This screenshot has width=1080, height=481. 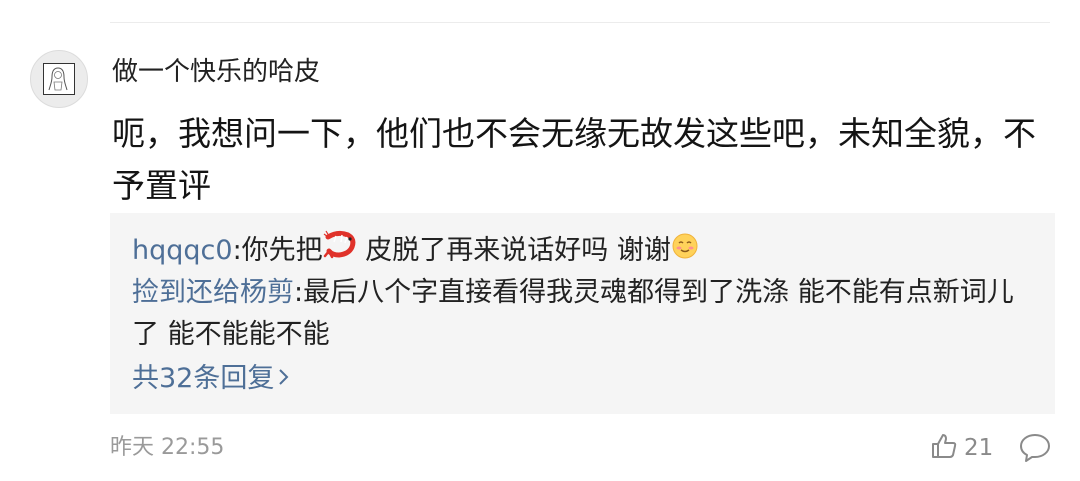 I want to click on comment-bubble-icon, so click(x=1035, y=451).